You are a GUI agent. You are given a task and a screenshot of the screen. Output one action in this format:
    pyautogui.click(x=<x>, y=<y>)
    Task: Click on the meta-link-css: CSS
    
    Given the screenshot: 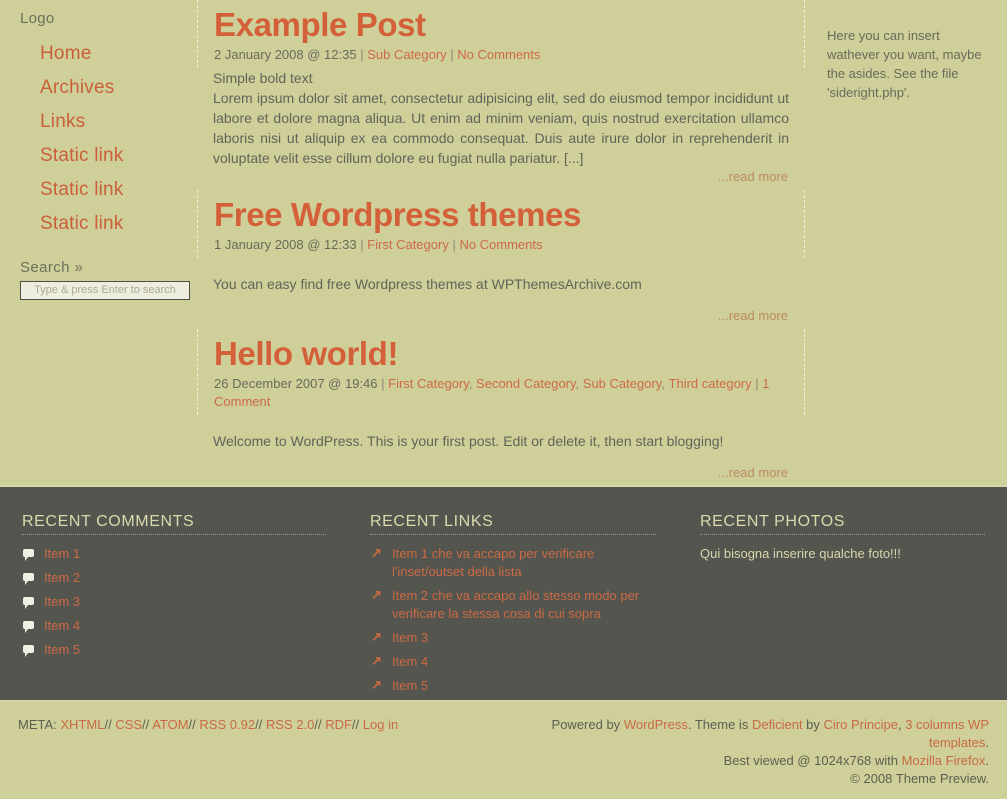 What is the action you would take?
    pyautogui.click(x=128, y=724)
    